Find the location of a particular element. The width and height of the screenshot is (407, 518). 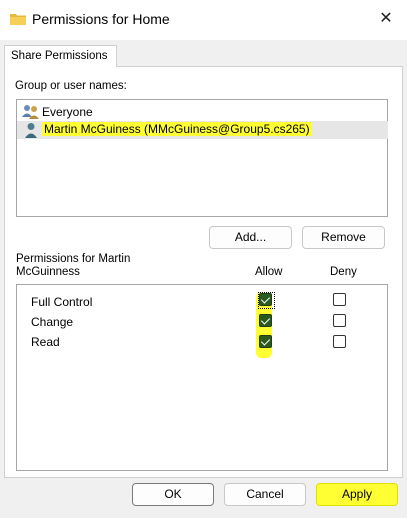

allow-checkbox-full-control is located at coordinates (265, 299).